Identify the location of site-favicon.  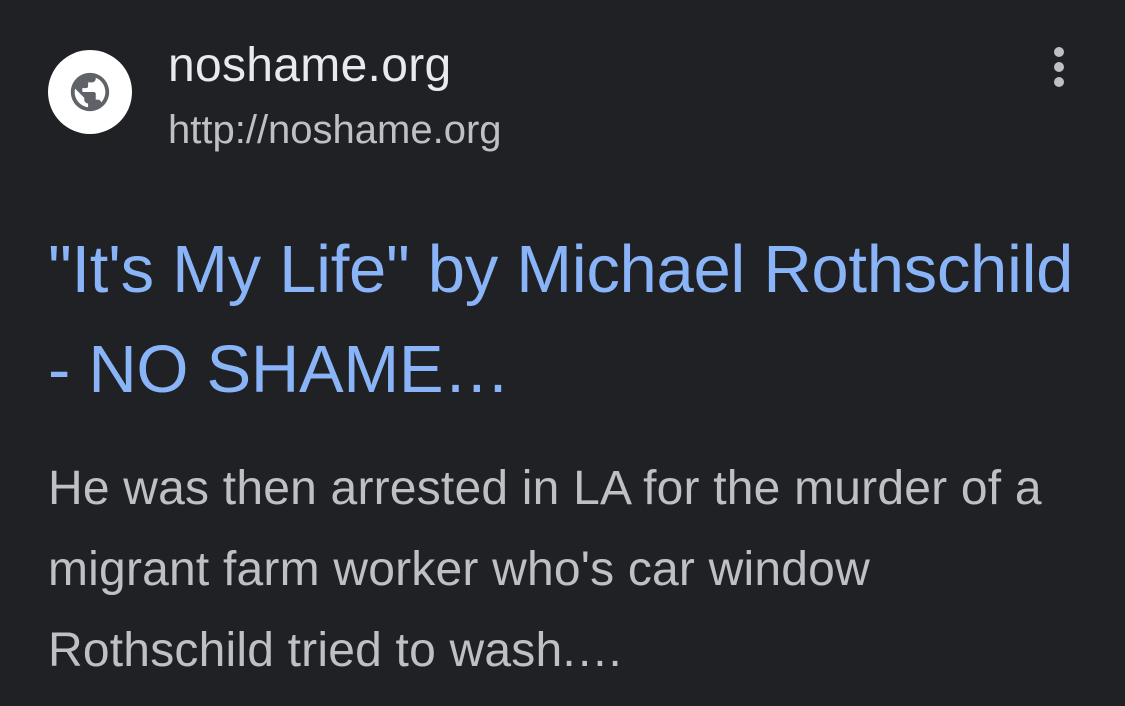
(90, 92).